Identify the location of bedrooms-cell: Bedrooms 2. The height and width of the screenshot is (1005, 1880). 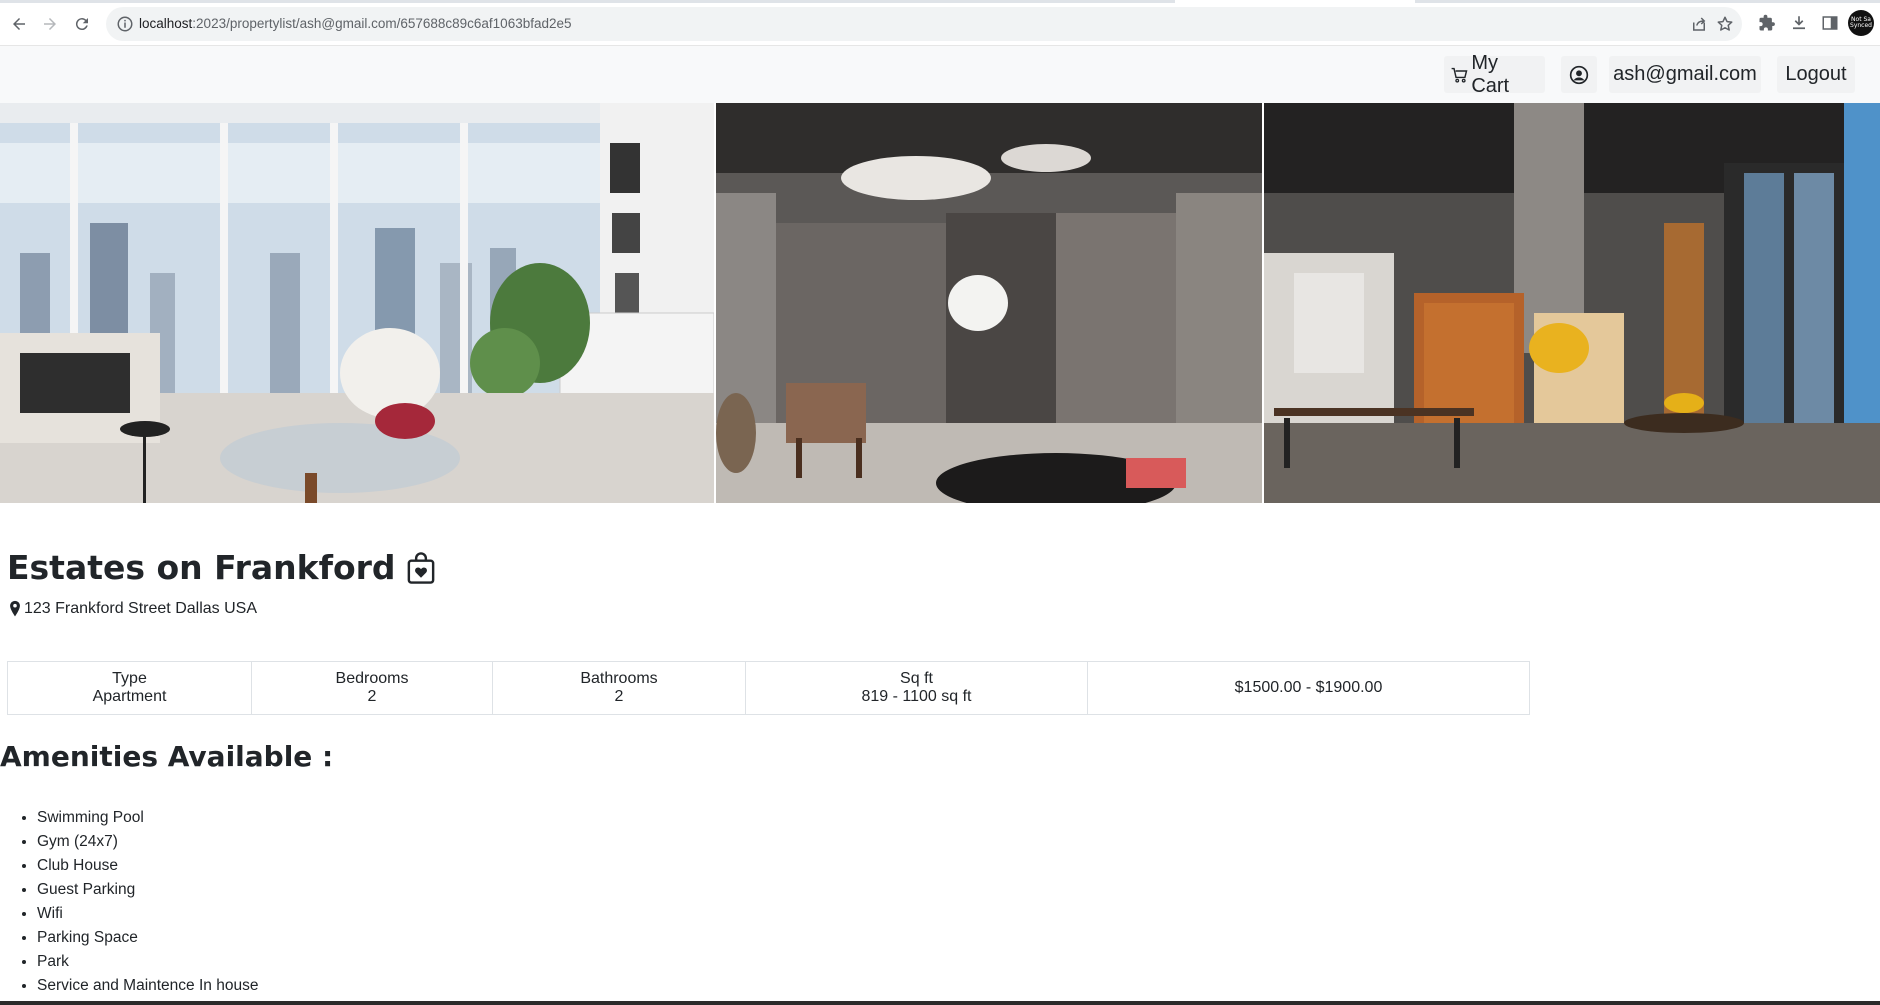
(372, 688).